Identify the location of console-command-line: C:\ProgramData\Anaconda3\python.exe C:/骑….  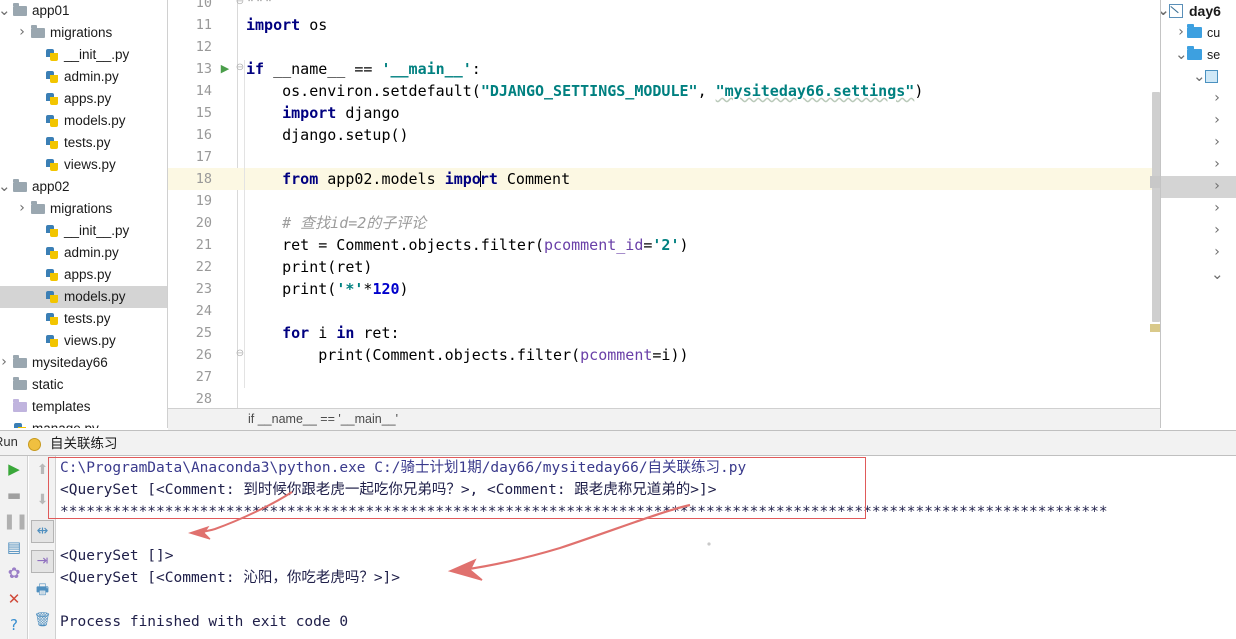
(403, 468).